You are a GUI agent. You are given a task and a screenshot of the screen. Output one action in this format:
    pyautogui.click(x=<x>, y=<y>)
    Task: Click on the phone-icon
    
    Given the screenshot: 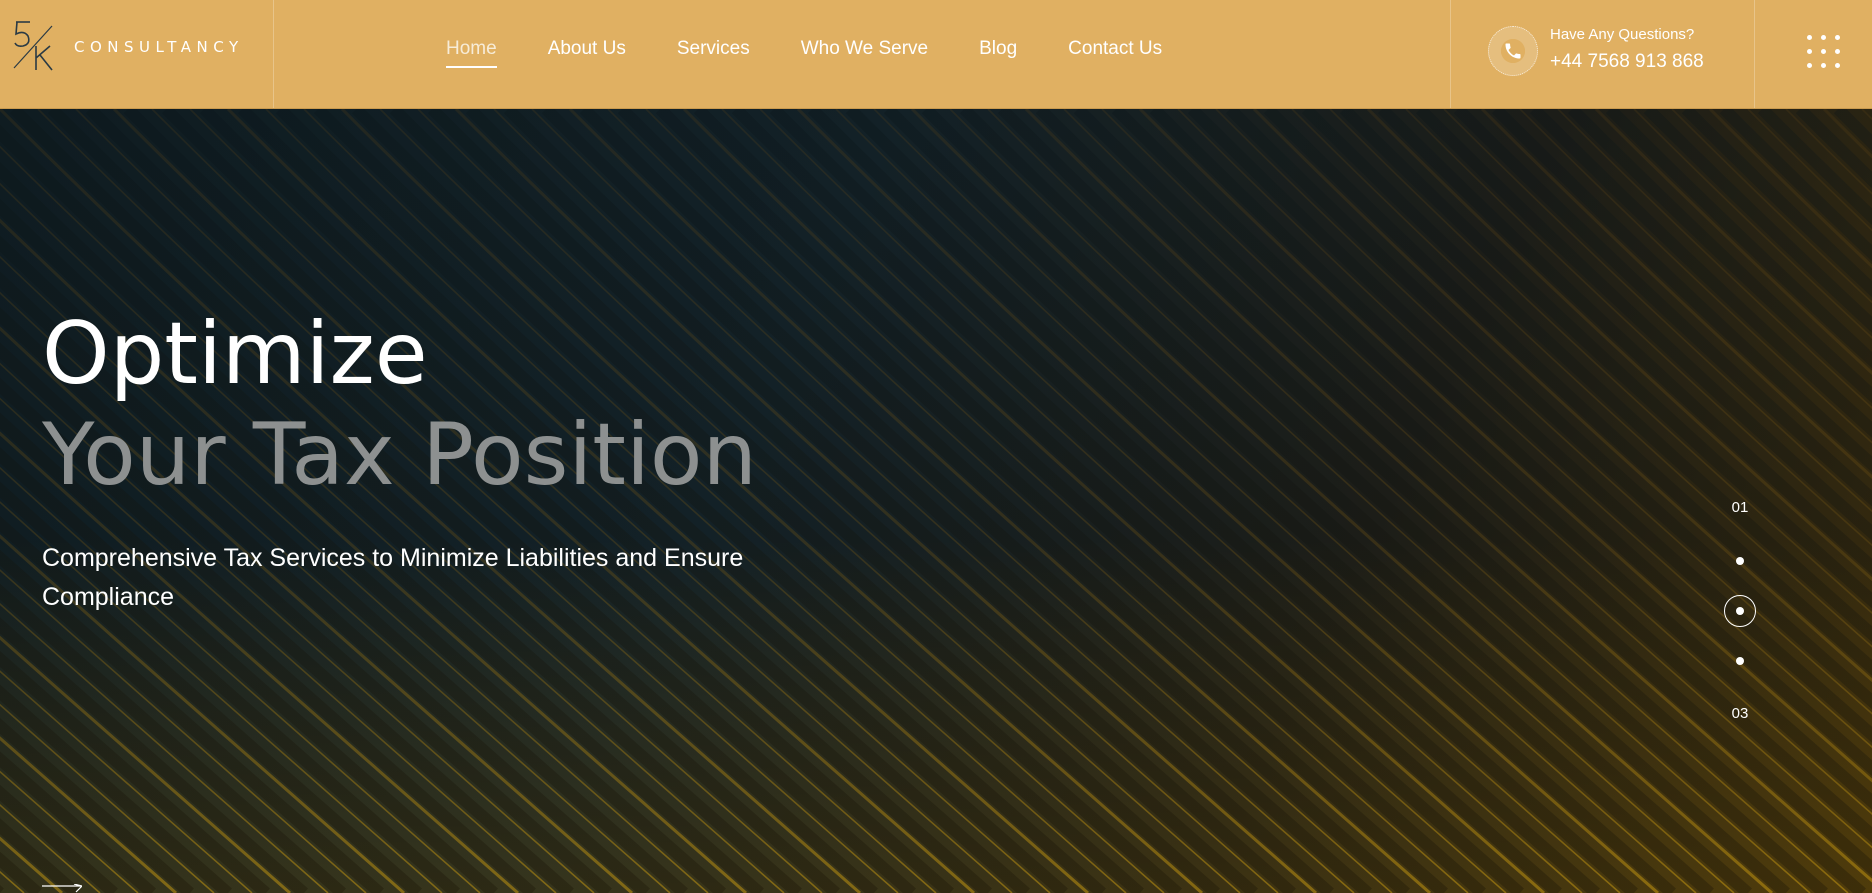 What is the action you would take?
    pyautogui.click(x=1513, y=51)
    